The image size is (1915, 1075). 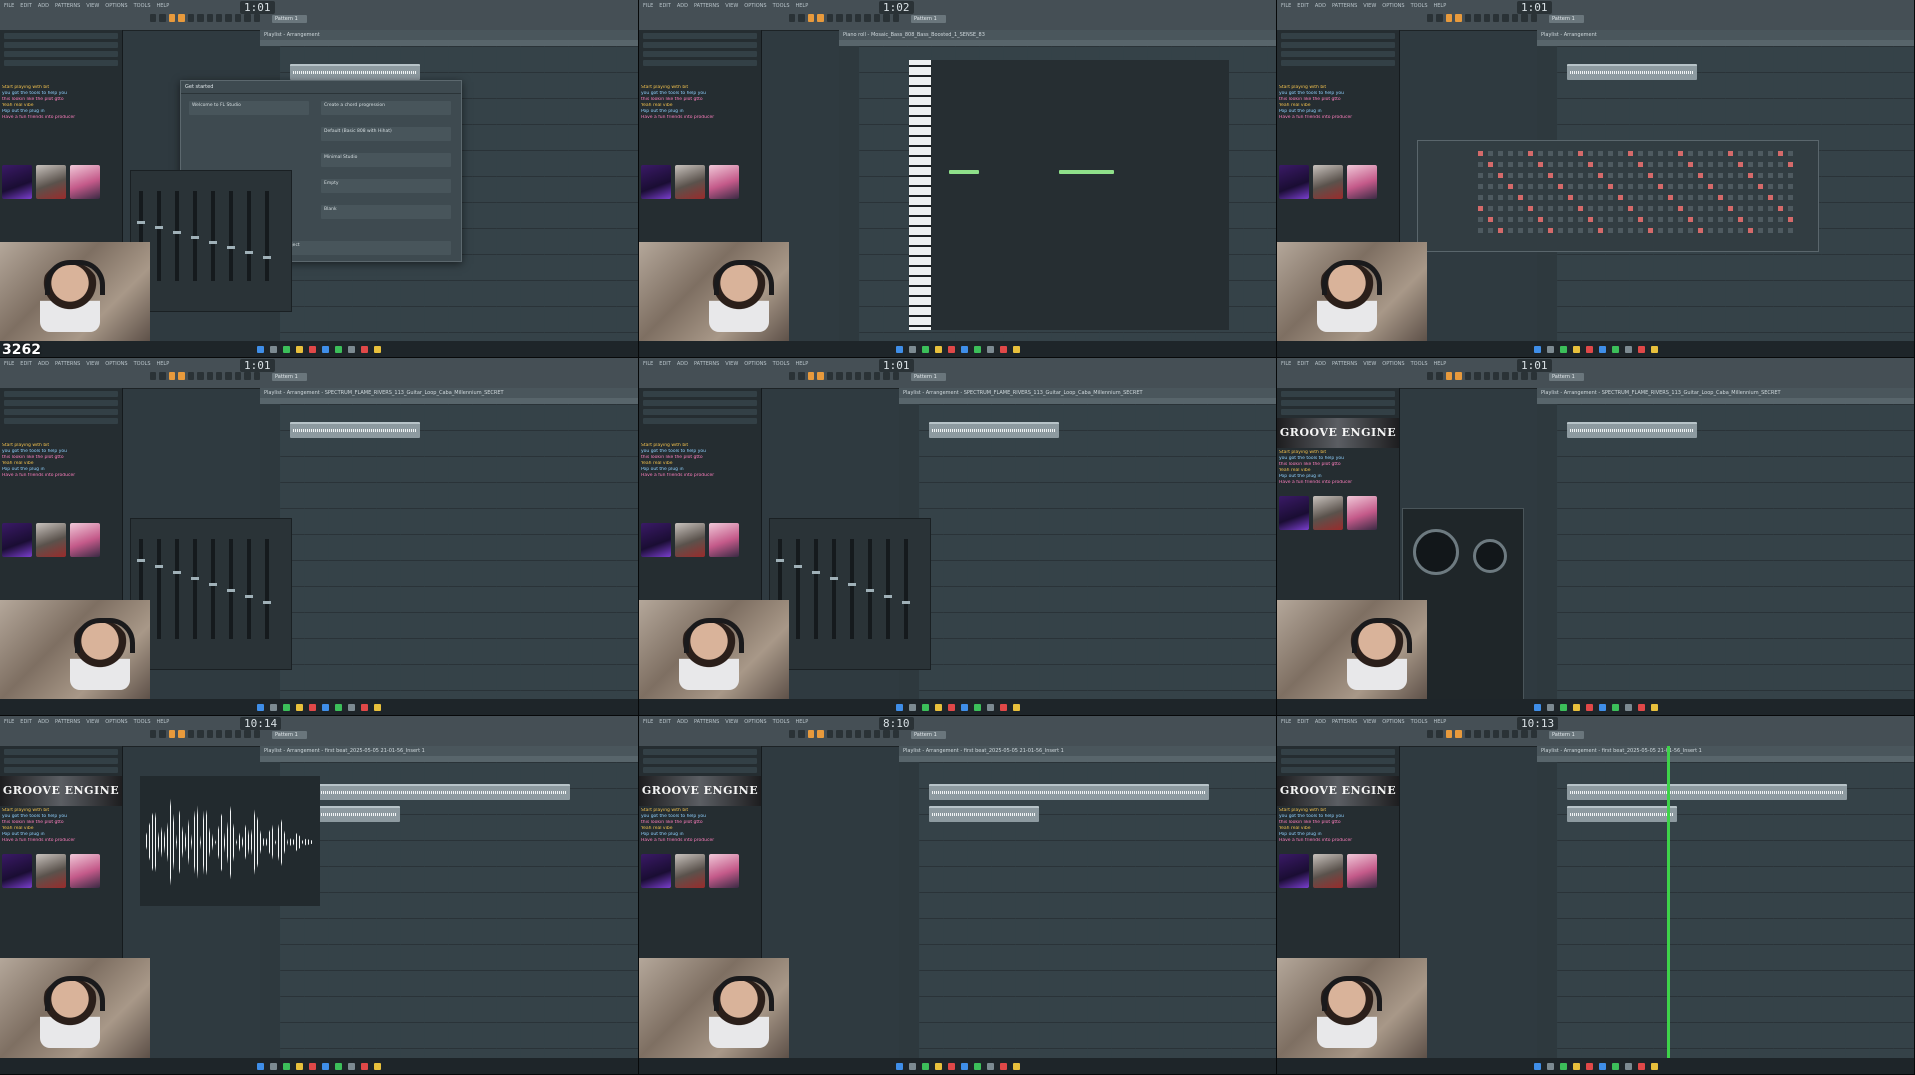 What do you see at coordinates (459, 910) in the screenshot?
I see `track-grid` at bounding box center [459, 910].